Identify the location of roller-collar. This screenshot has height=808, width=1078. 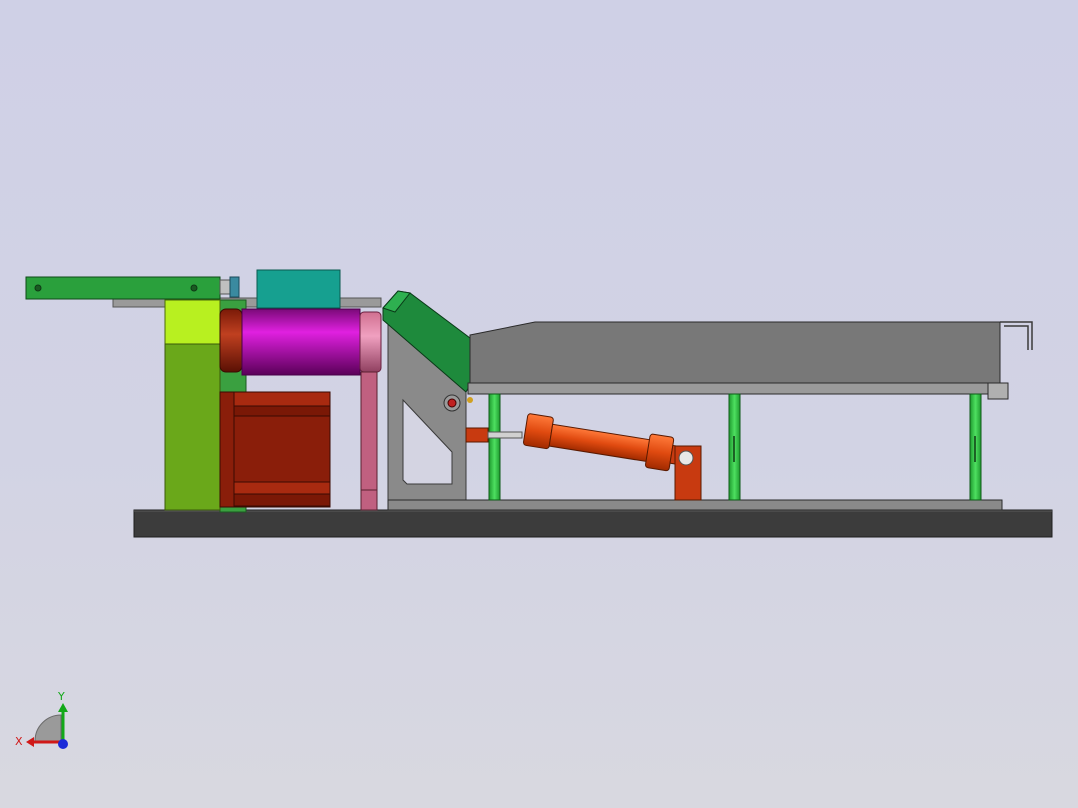
(231, 340).